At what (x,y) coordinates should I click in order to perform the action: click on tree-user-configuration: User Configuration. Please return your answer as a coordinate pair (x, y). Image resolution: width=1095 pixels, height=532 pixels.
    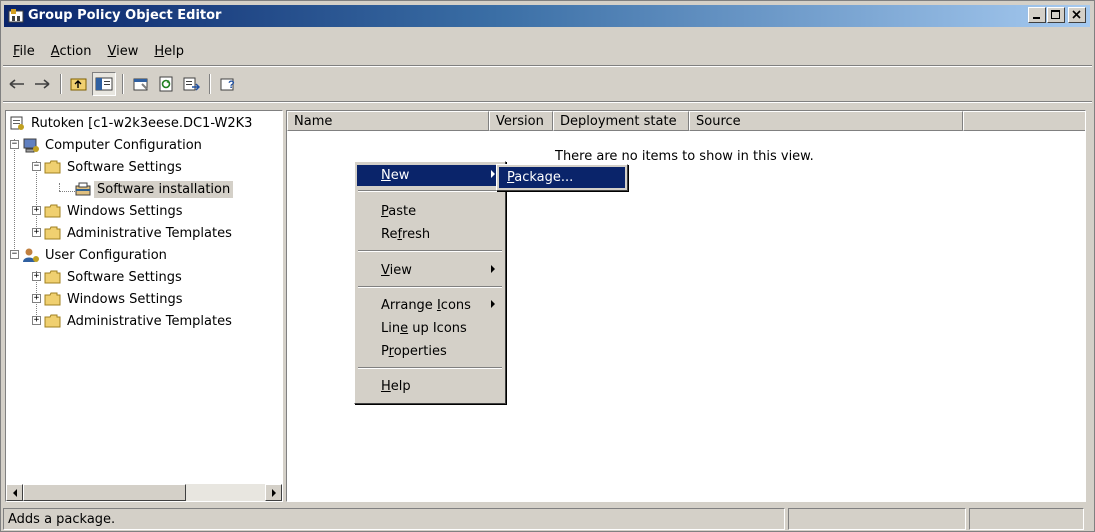
    Looking at the image, I should click on (96, 255).